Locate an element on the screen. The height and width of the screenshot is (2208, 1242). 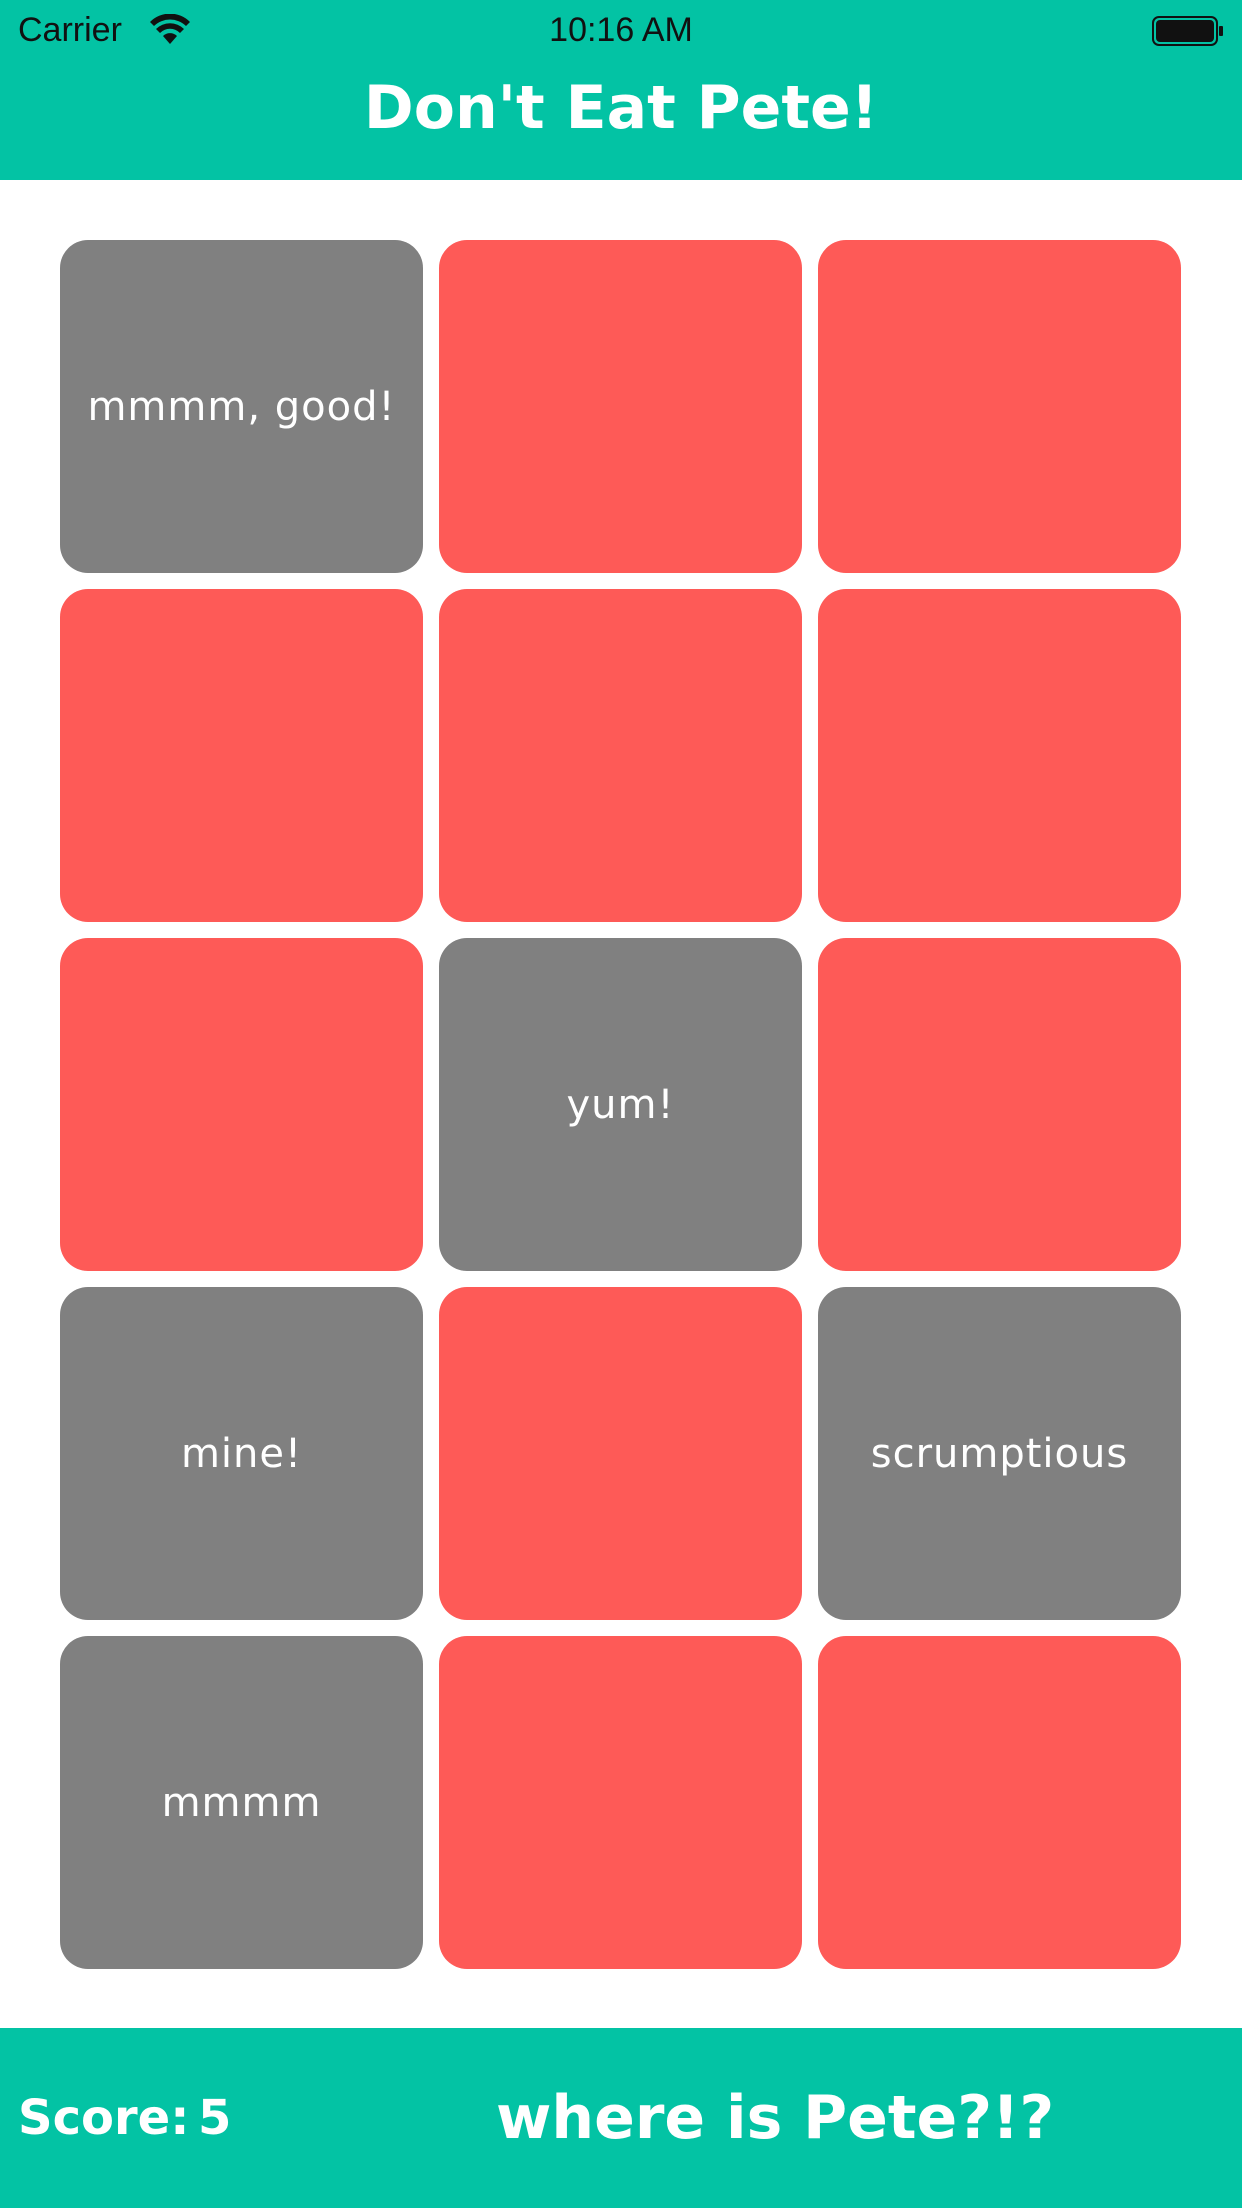
game-title: Don't Eat Pete! is located at coordinates (621, 108).